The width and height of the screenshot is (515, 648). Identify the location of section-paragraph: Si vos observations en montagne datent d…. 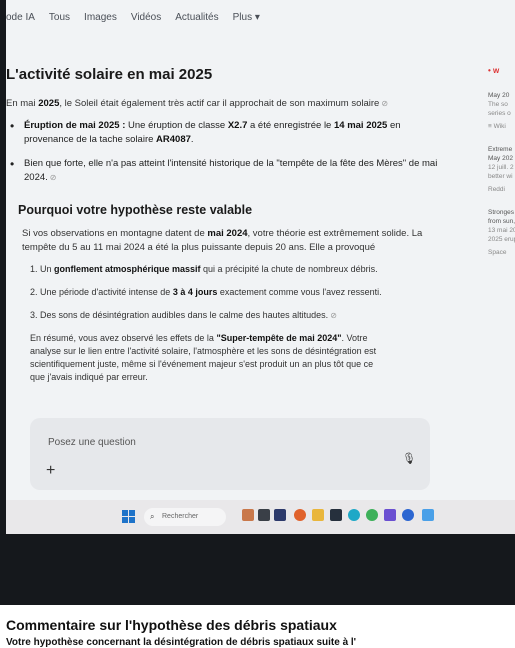
(222, 240).